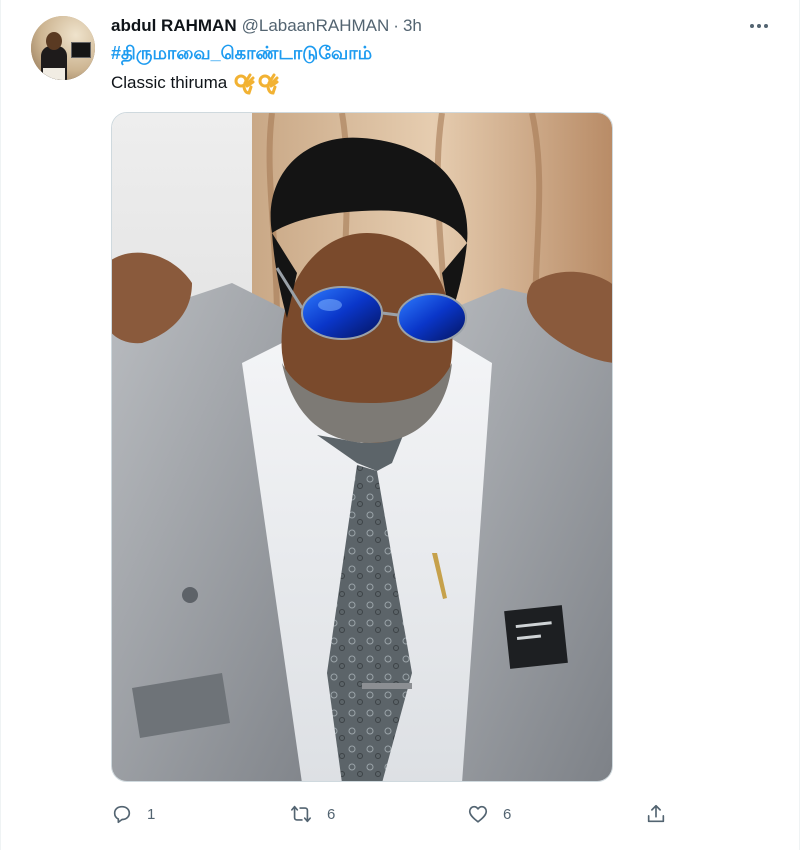  I want to click on retweet-button: 6, so click(312, 814).